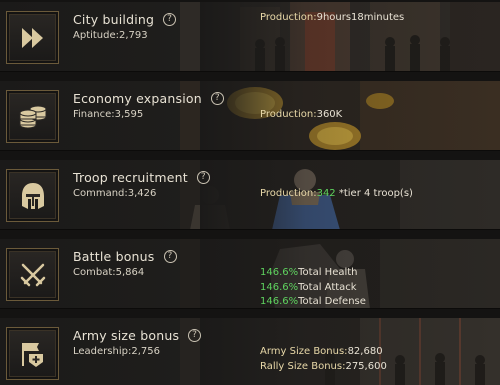 This screenshot has height=385, width=500. What do you see at coordinates (327, 287) in the screenshot?
I see `bonus-label: Total Attack` at bounding box center [327, 287].